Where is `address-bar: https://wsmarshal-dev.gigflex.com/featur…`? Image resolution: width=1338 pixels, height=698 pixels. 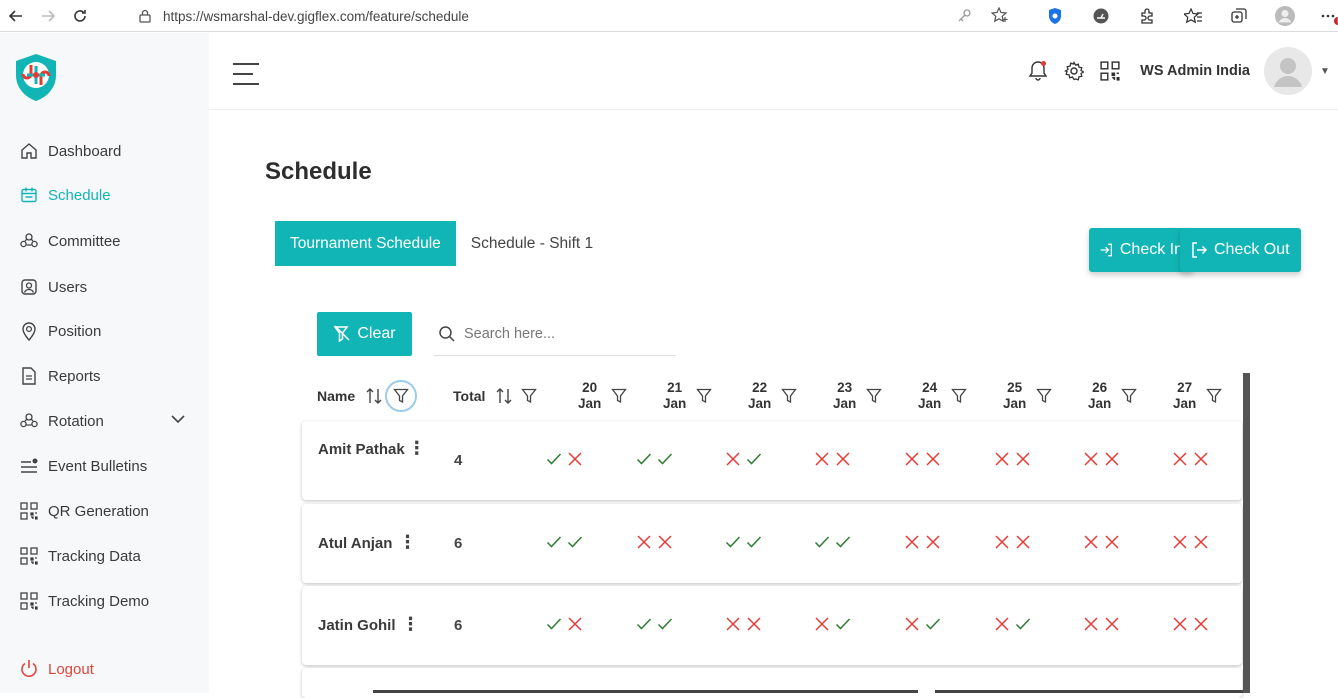
address-bar: https://wsmarshal-dev.gigflex.com/featur… is located at coordinates (573, 16).